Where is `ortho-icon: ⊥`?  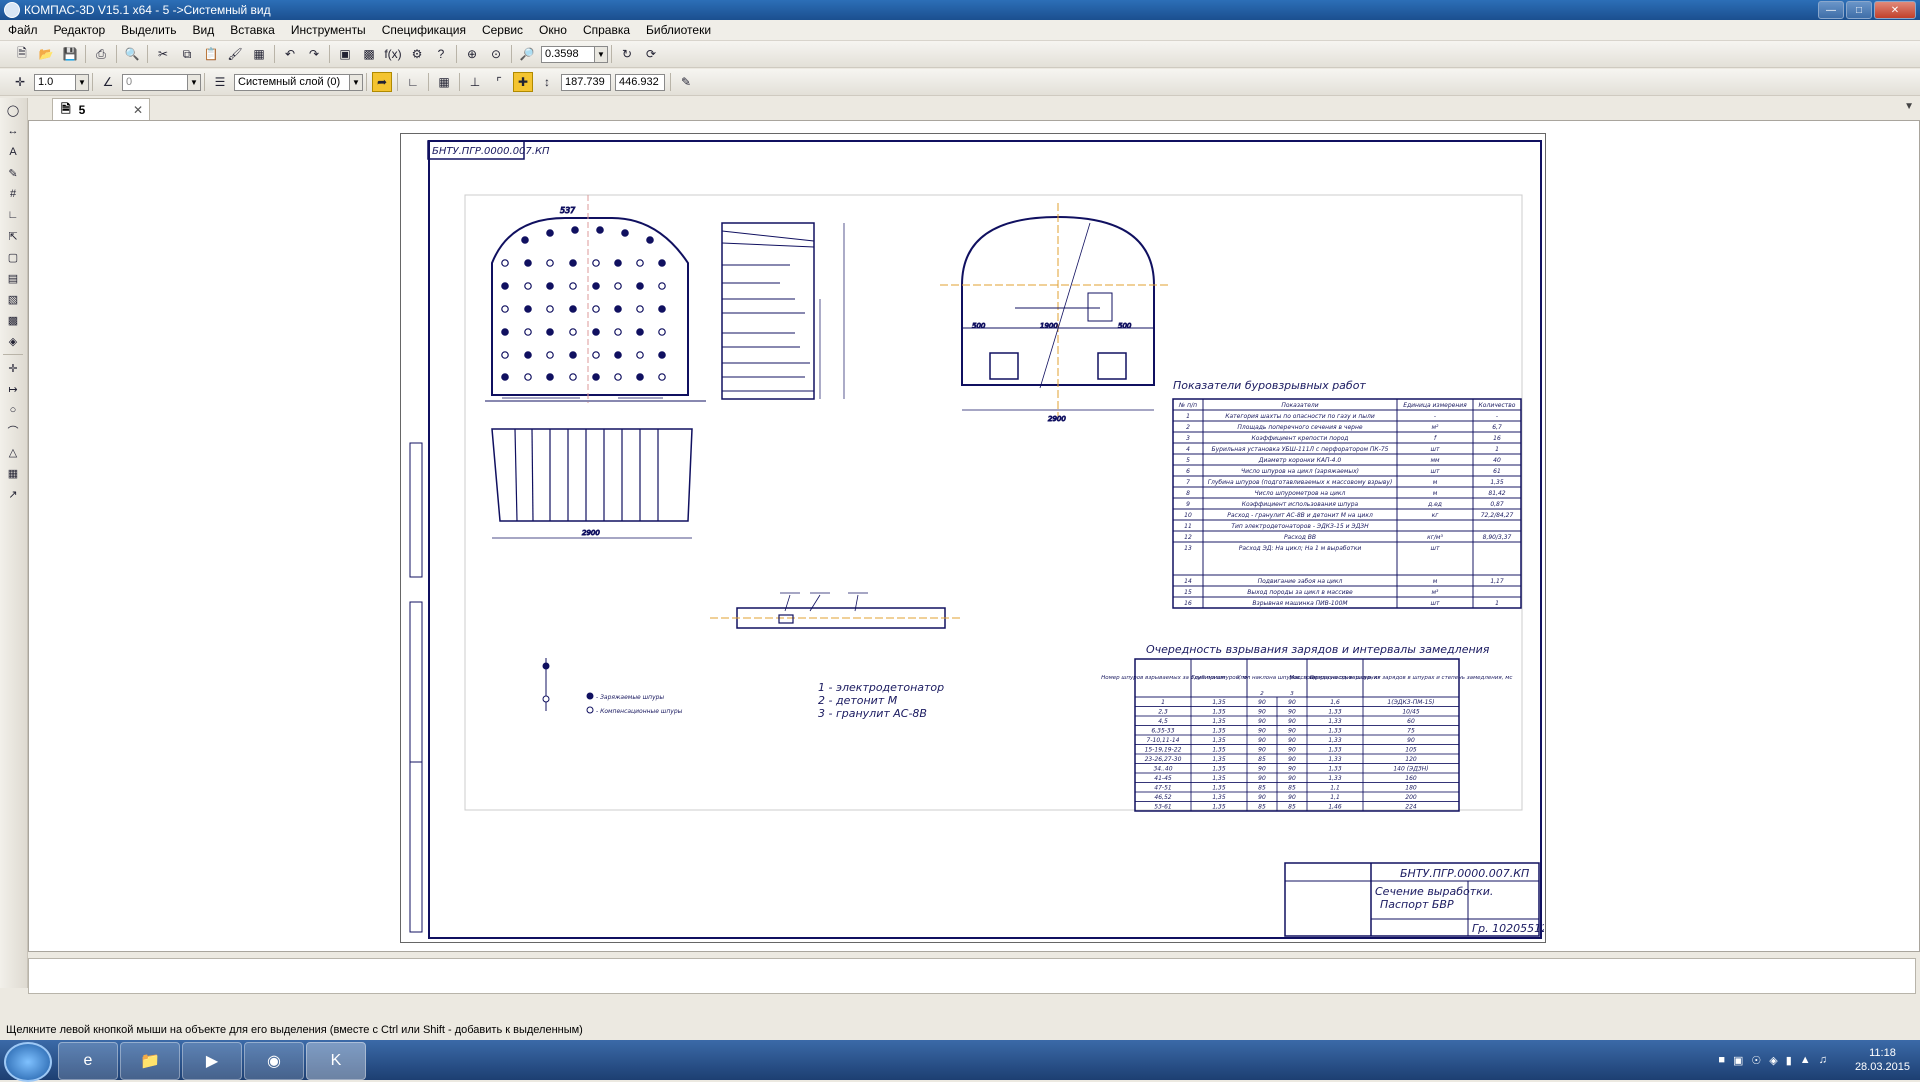 ortho-icon: ⊥ is located at coordinates (475, 82).